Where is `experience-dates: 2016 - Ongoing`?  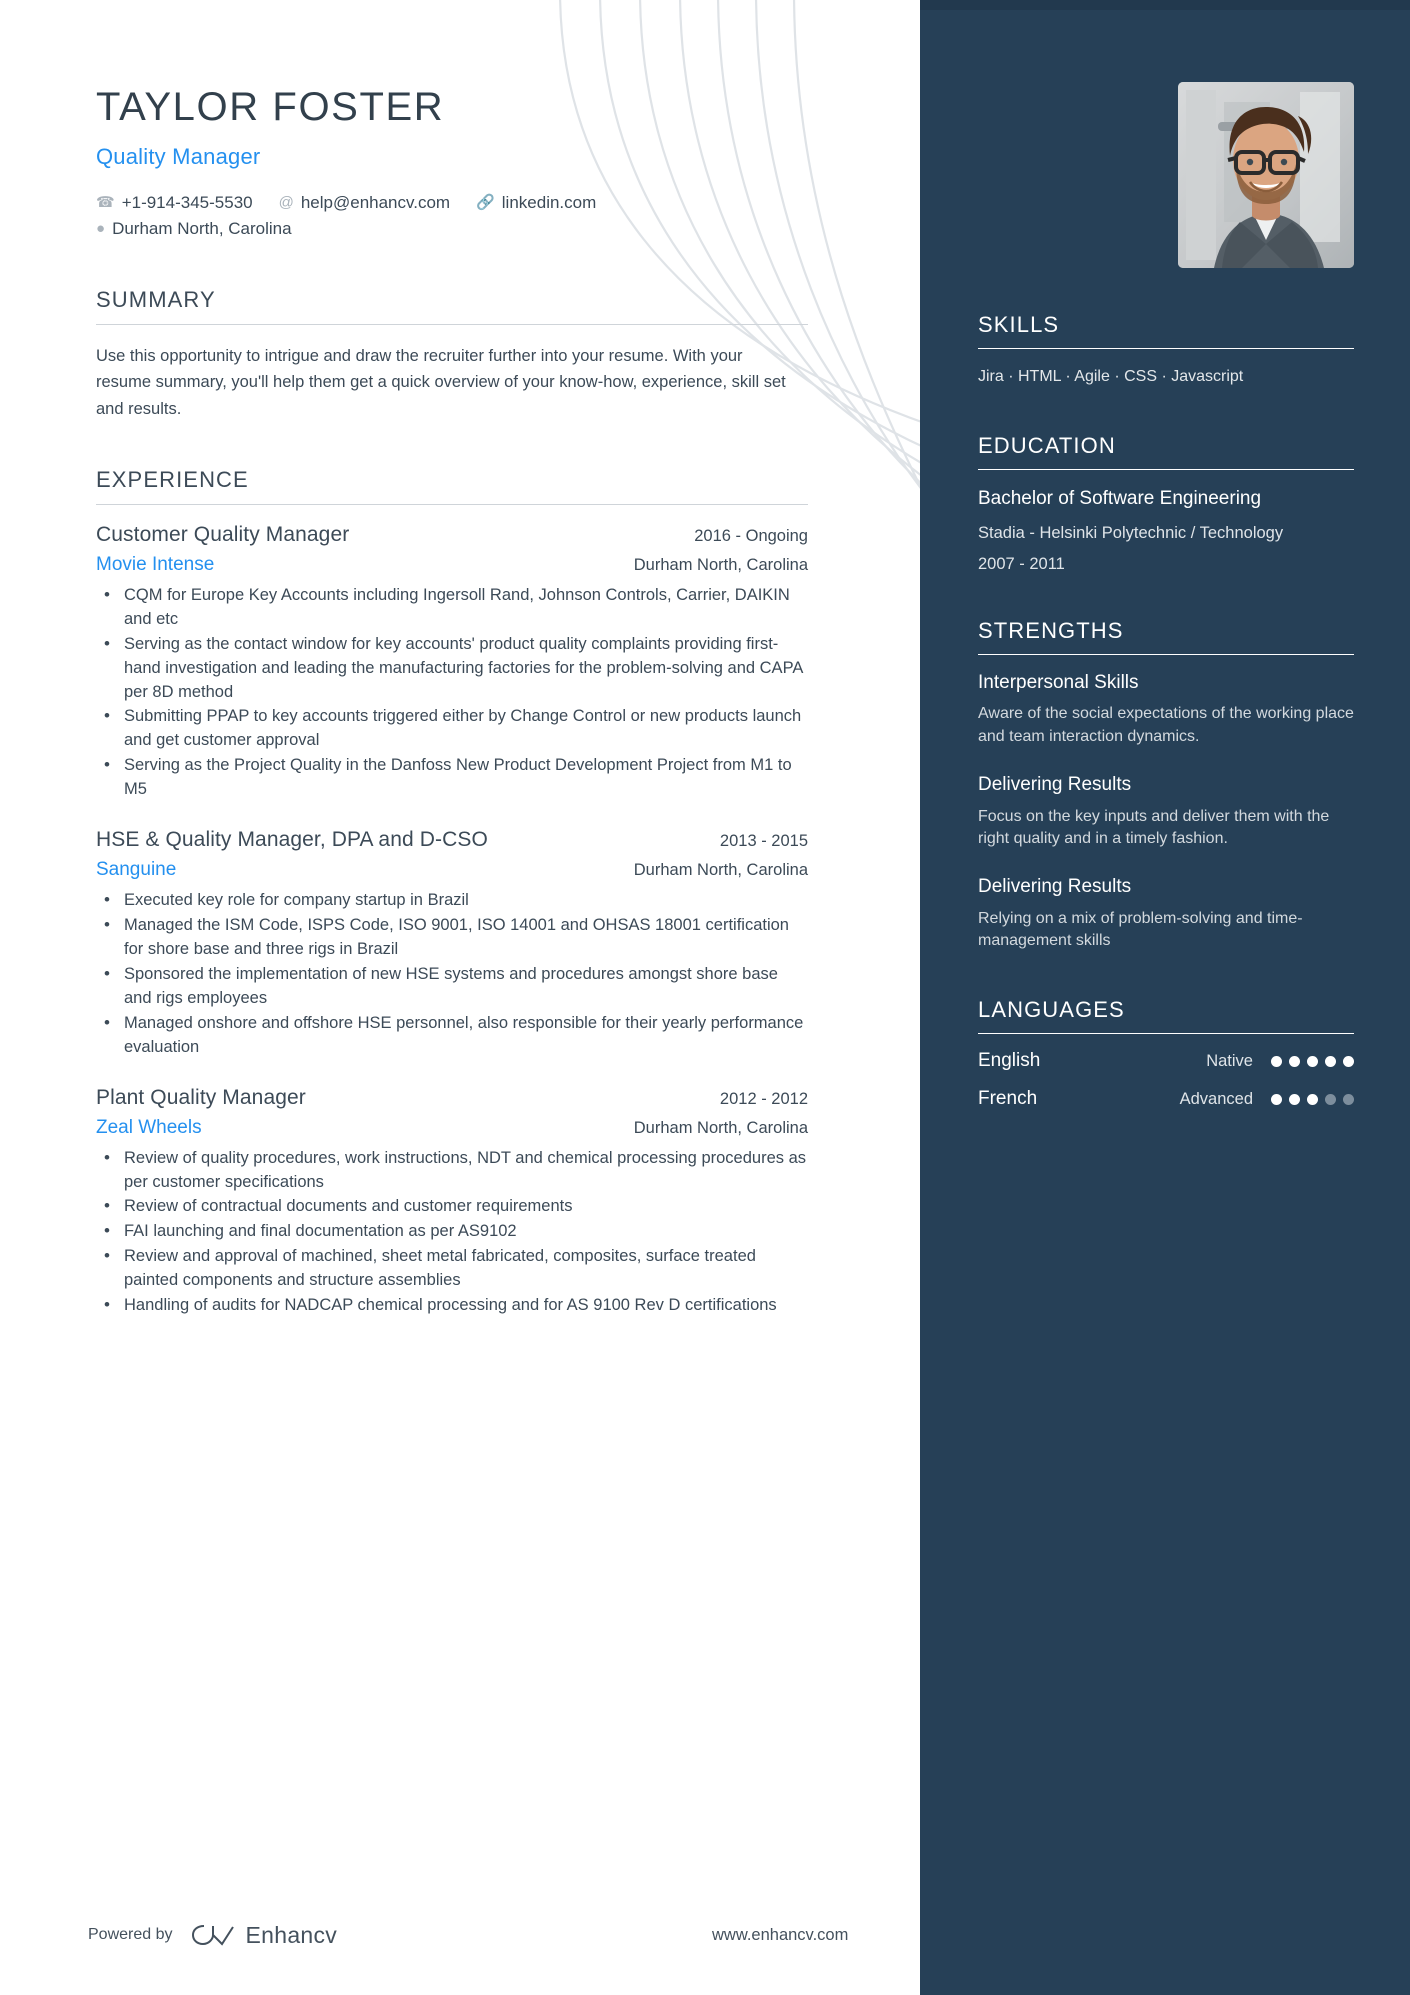
experience-dates: 2016 - Ongoing is located at coordinates (751, 535).